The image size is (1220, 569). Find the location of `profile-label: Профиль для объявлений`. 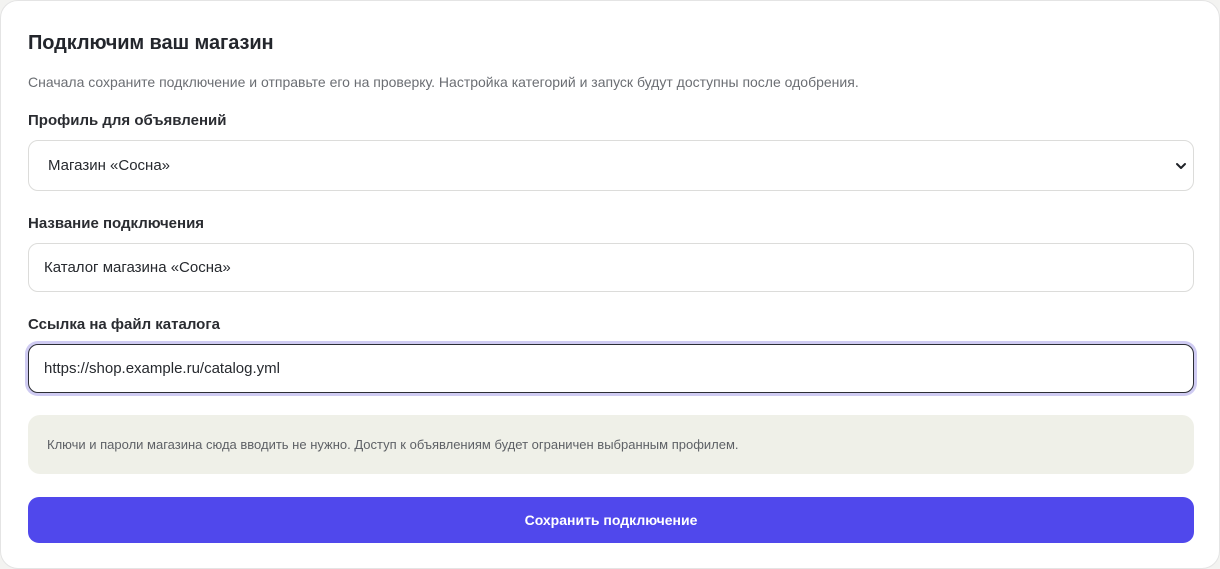

profile-label: Профиль для объявлений is located at coordinates (127, 120).